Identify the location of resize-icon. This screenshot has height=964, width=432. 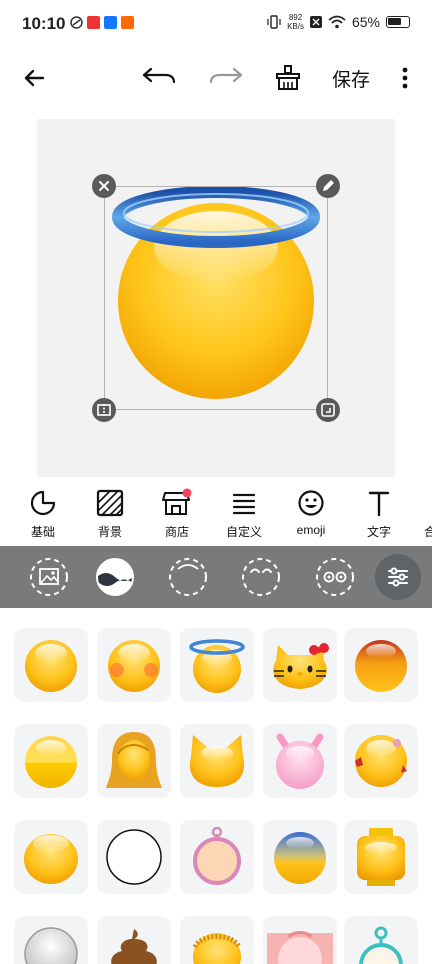
(328, 410).